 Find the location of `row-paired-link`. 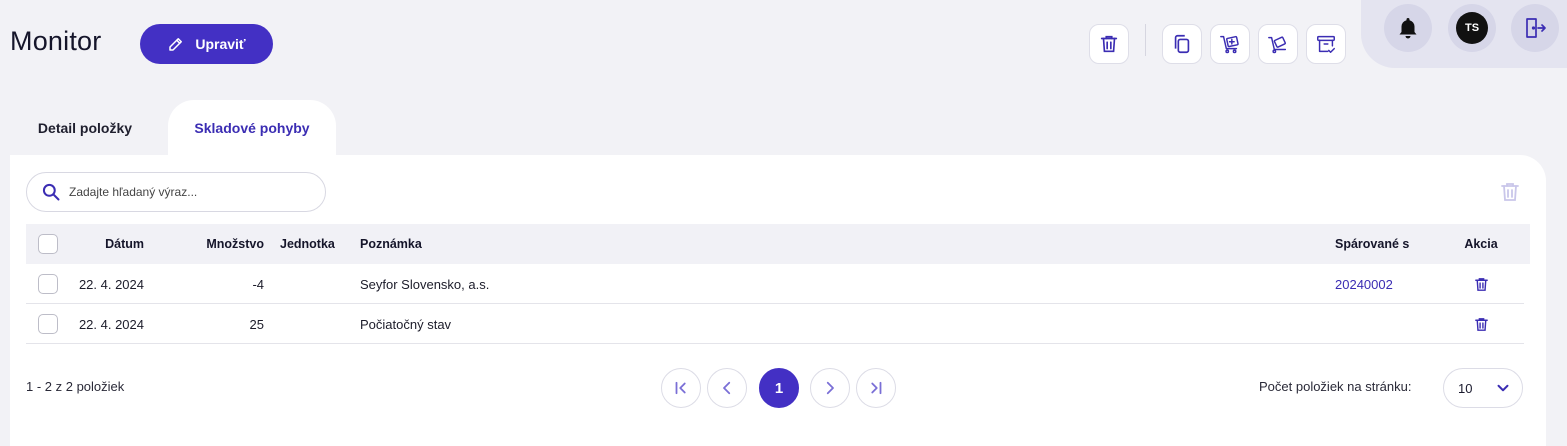

row-paired-link is located at coordinates (1385, 324).